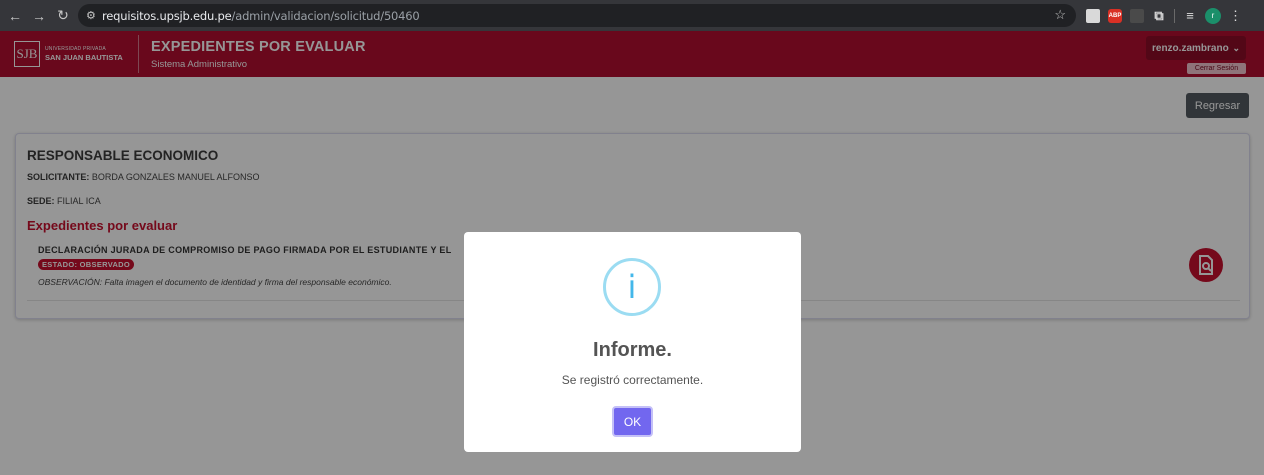 The image size is (1264, 475). I want to click on profile-initial: r, so click(1213, 15).